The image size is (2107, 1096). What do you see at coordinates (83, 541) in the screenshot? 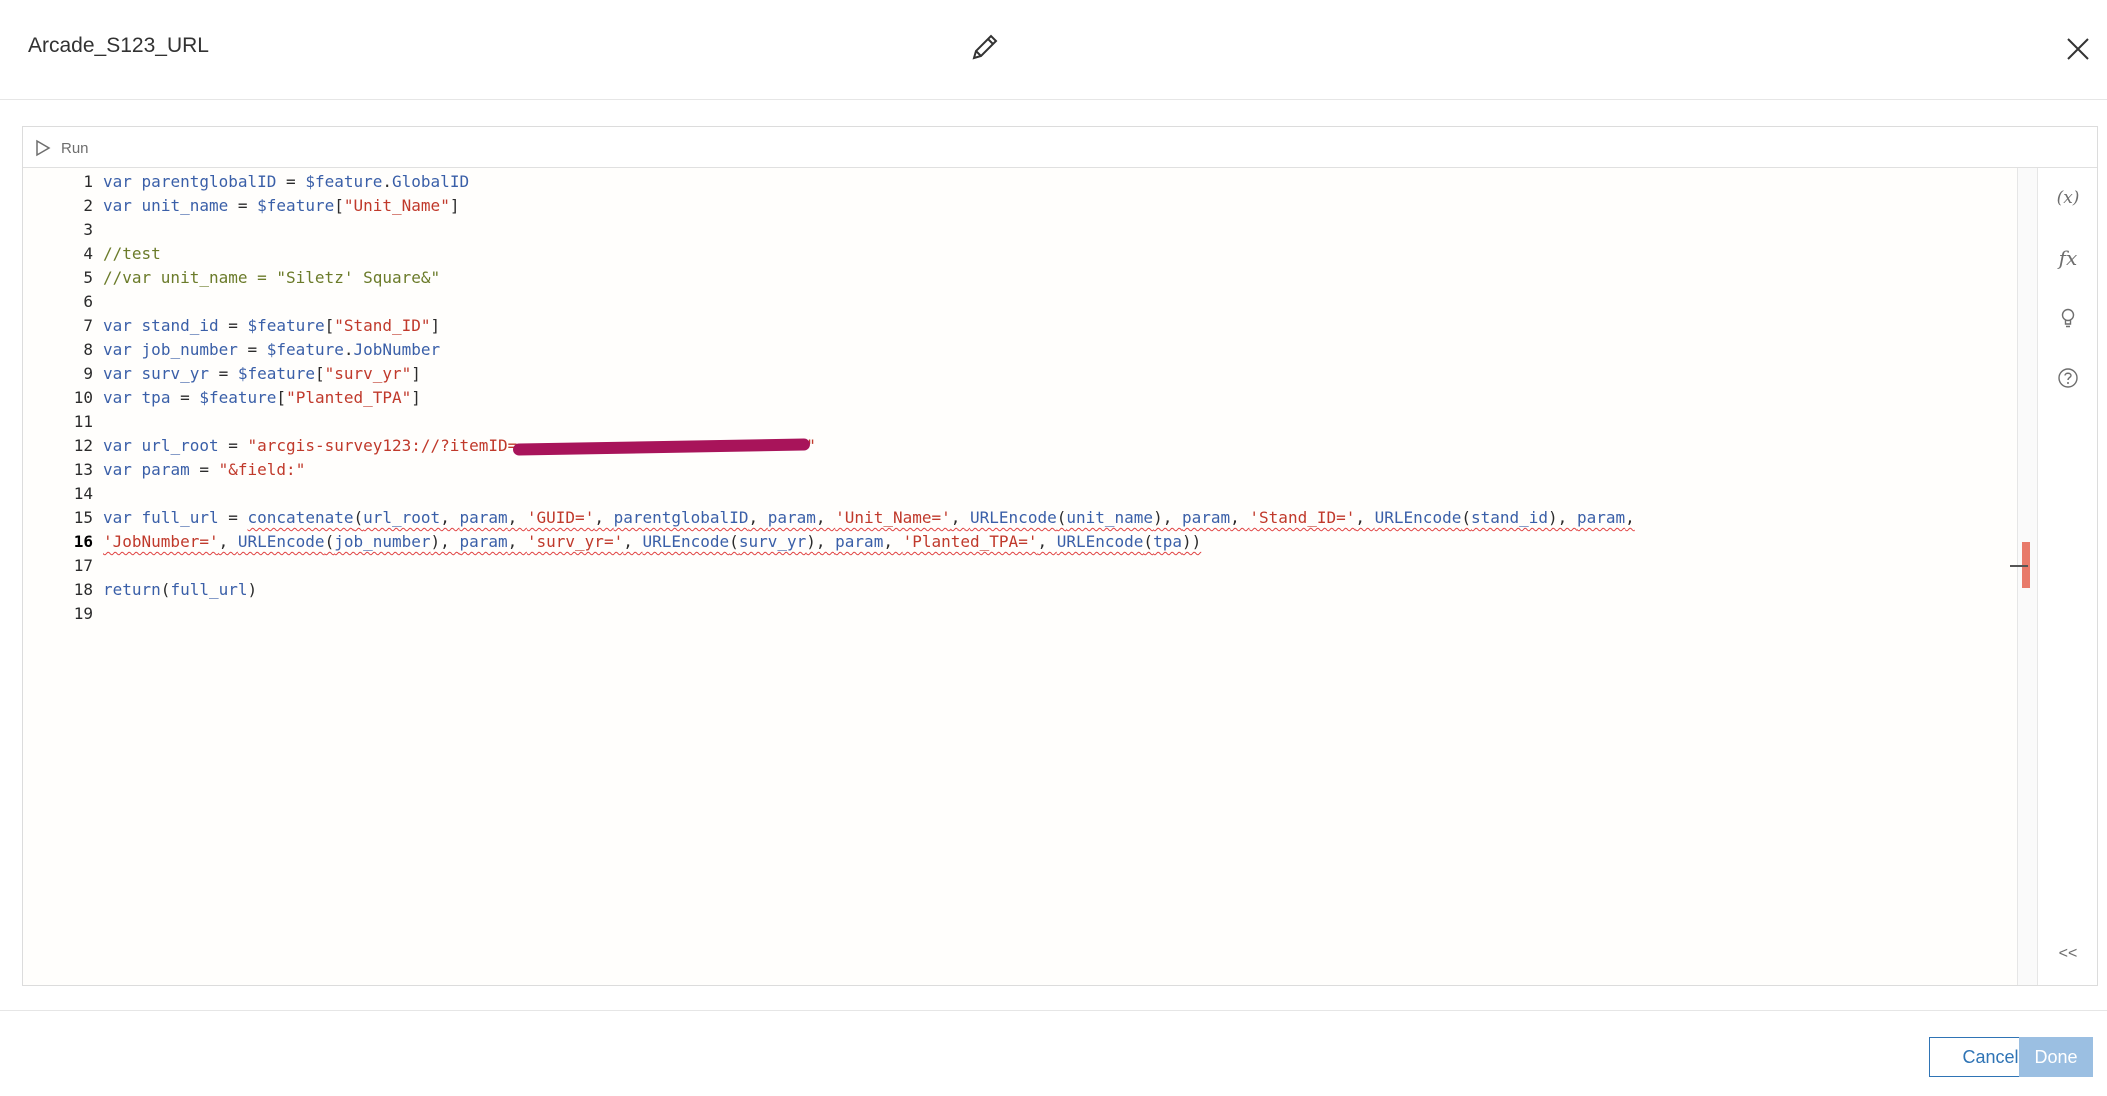
I see `line-number-active: 16` at bounding box center [83, 541].